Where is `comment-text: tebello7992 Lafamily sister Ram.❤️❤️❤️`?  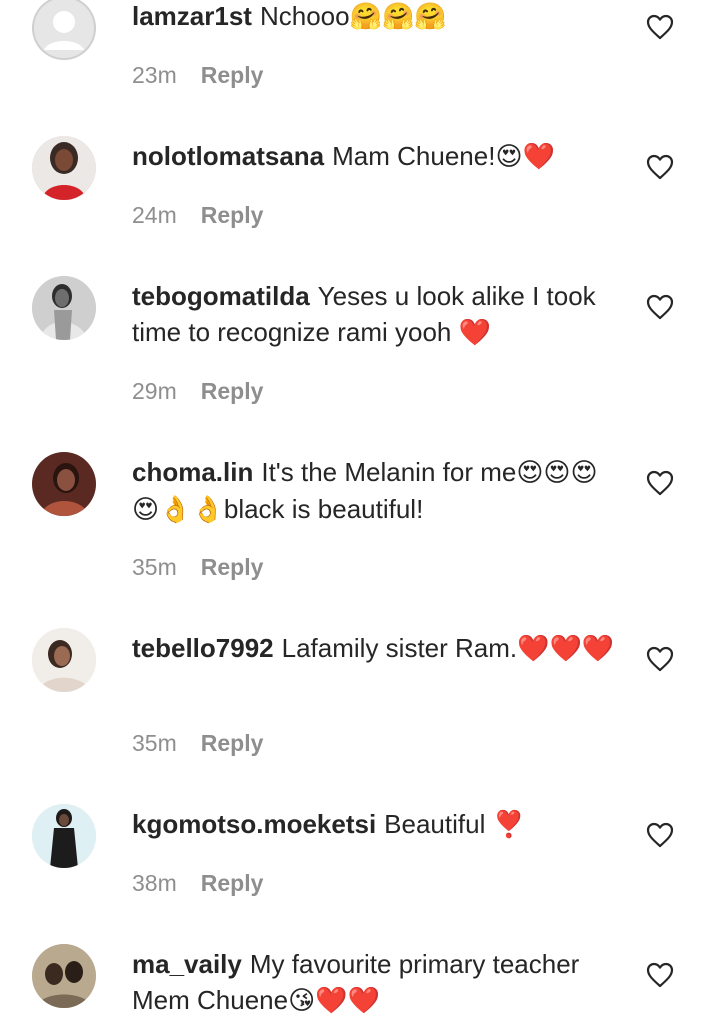 comment-text: tebello7992 Lafamily sister Ram.❤️❤️❤️ is located at coordinates (377, 648).